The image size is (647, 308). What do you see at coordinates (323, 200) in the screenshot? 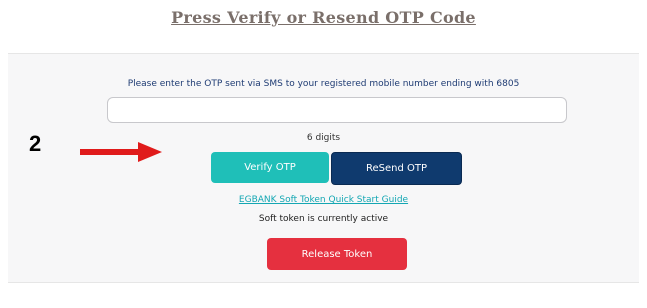
I see `quick-start-guide-link: EGBANK Soft Token Quick Start Guide` at bounding box center [323, 200].